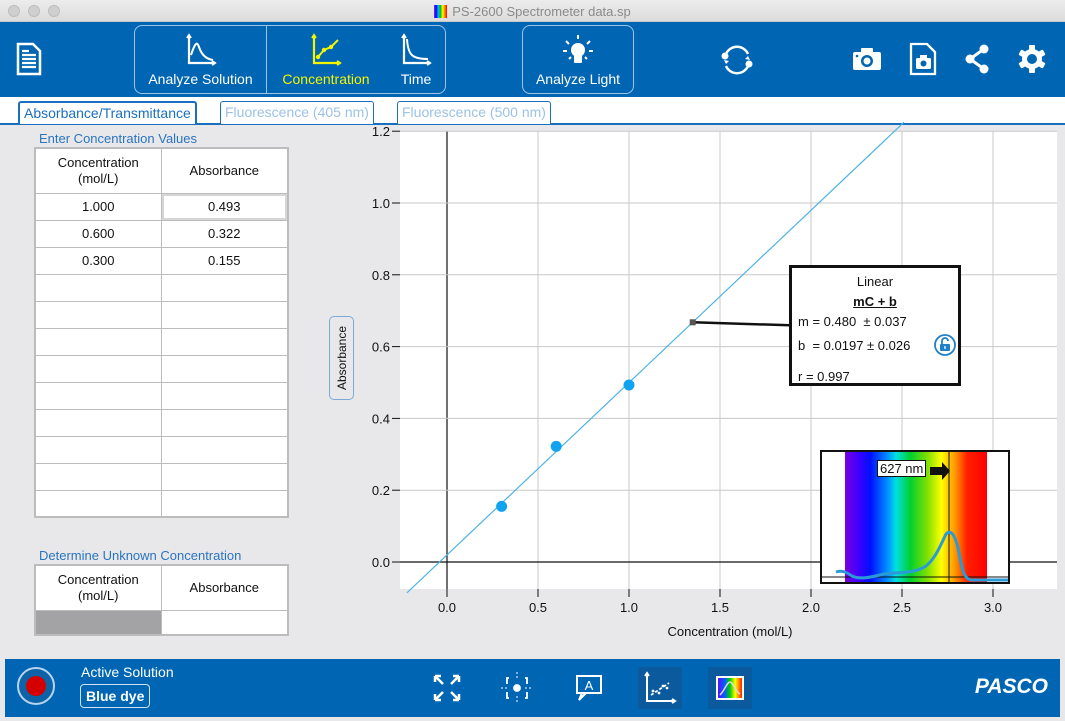 The image size is (1065, 721). What do you see at coordinates (381, 490) in the screenshot?
I see `y-tick-label: 0.2` at bounding box center [381, 490].